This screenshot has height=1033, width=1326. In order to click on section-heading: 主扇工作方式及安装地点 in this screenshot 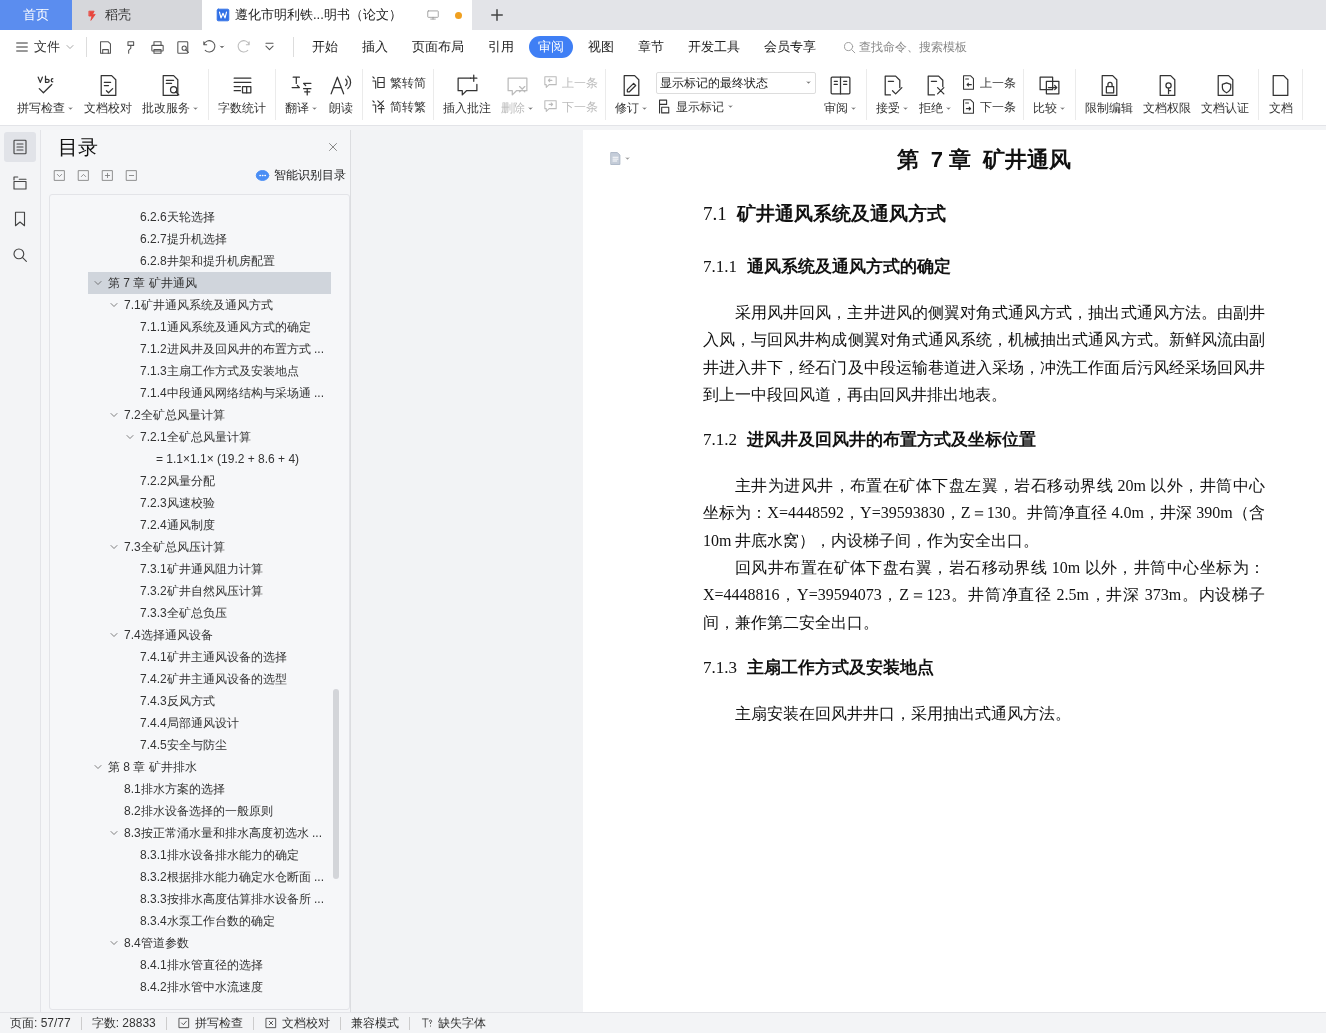, I will do `click(840, 667)`.